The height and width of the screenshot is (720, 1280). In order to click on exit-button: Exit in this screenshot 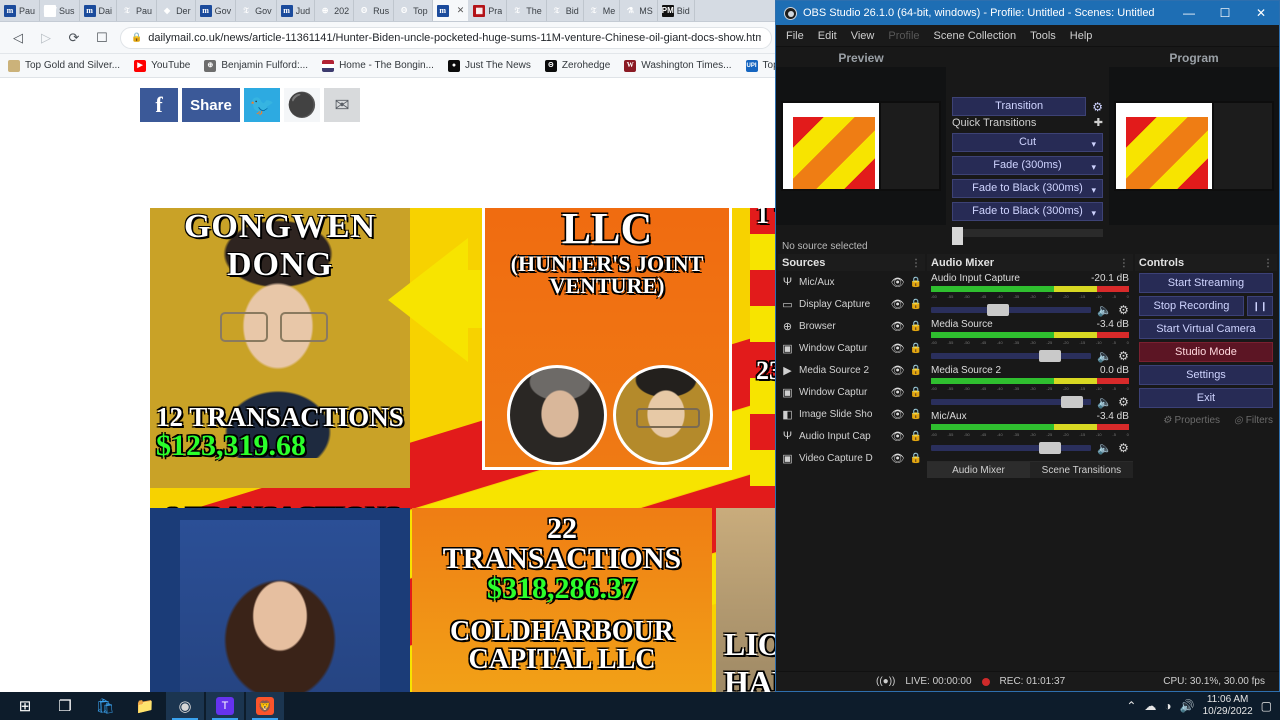, I will do `click(1205, 398)`.